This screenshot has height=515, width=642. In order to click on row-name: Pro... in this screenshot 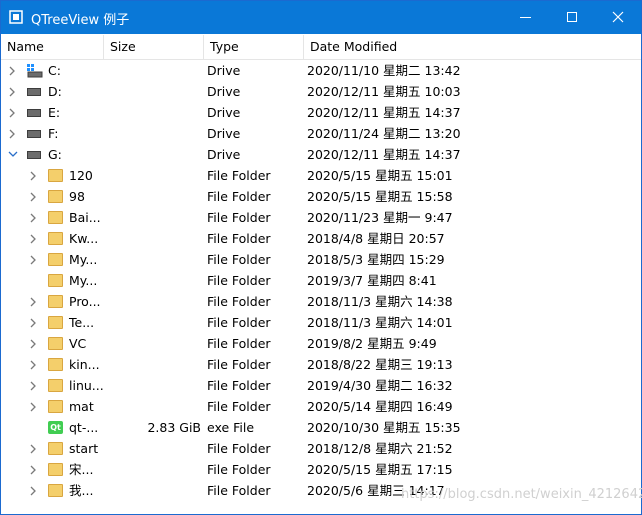, I will do `click(85, 301)`.